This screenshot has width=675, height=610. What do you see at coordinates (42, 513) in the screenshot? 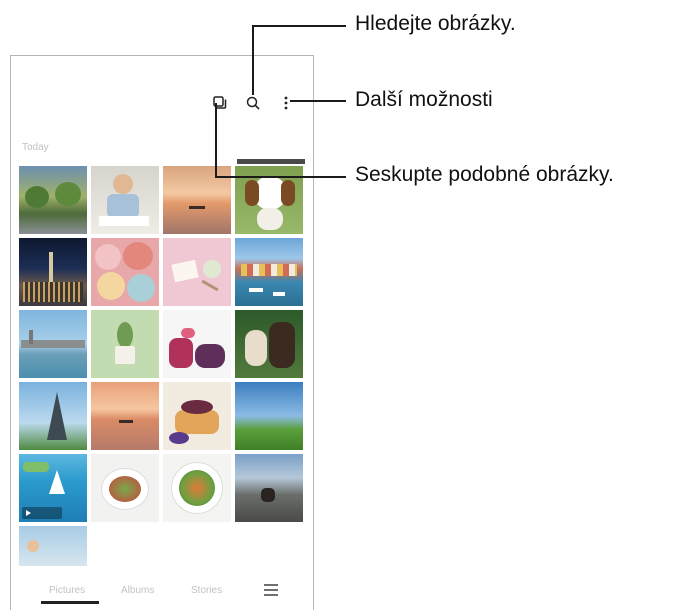
I see `play-icon` at bounding box center [42, 513].